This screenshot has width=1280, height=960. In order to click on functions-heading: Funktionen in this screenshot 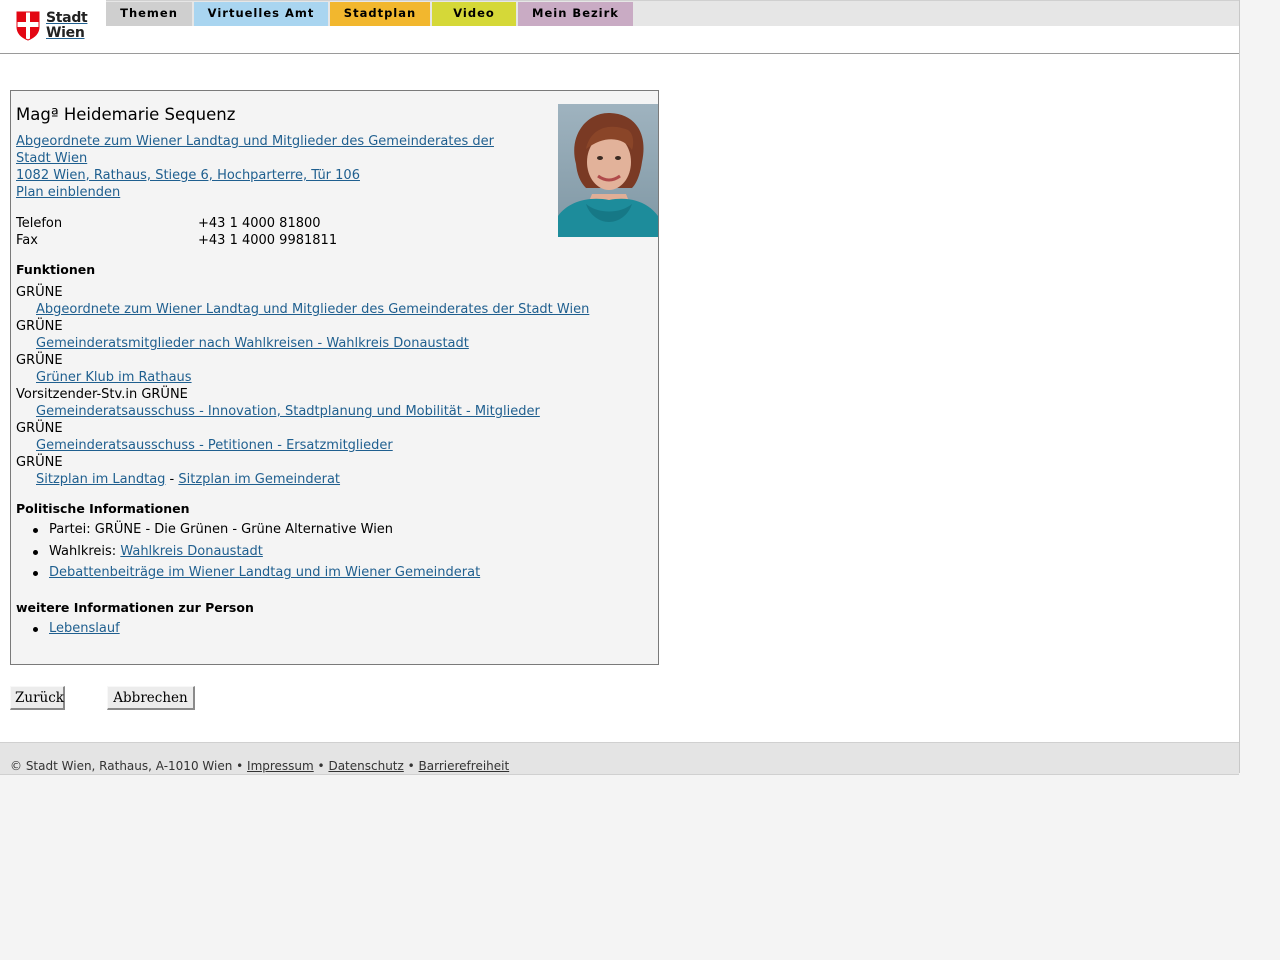, I will do `click(56, 269)`.